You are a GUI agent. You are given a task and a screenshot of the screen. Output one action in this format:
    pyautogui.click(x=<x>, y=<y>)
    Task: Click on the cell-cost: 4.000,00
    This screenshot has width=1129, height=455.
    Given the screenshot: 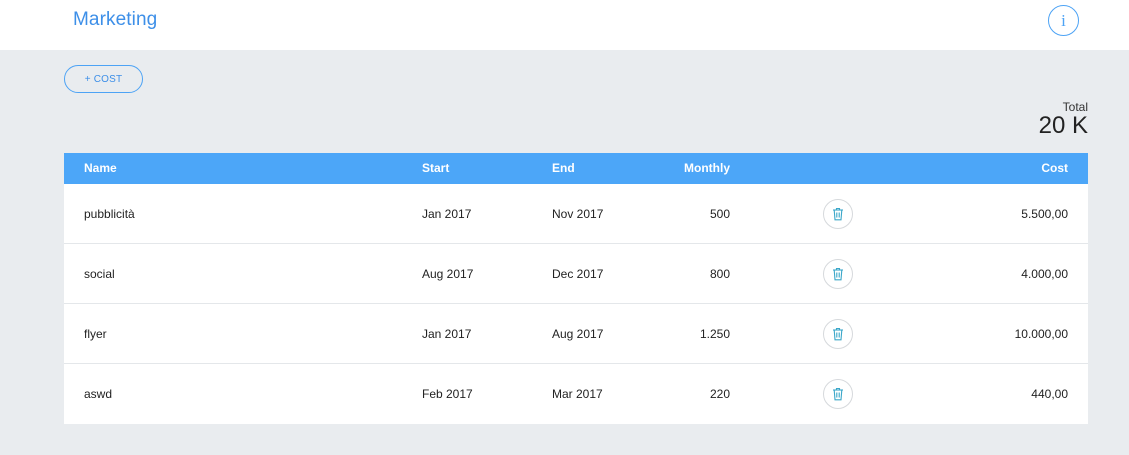 What is the action you would take?
    pyautogui.click(x=1044, y=274)
    